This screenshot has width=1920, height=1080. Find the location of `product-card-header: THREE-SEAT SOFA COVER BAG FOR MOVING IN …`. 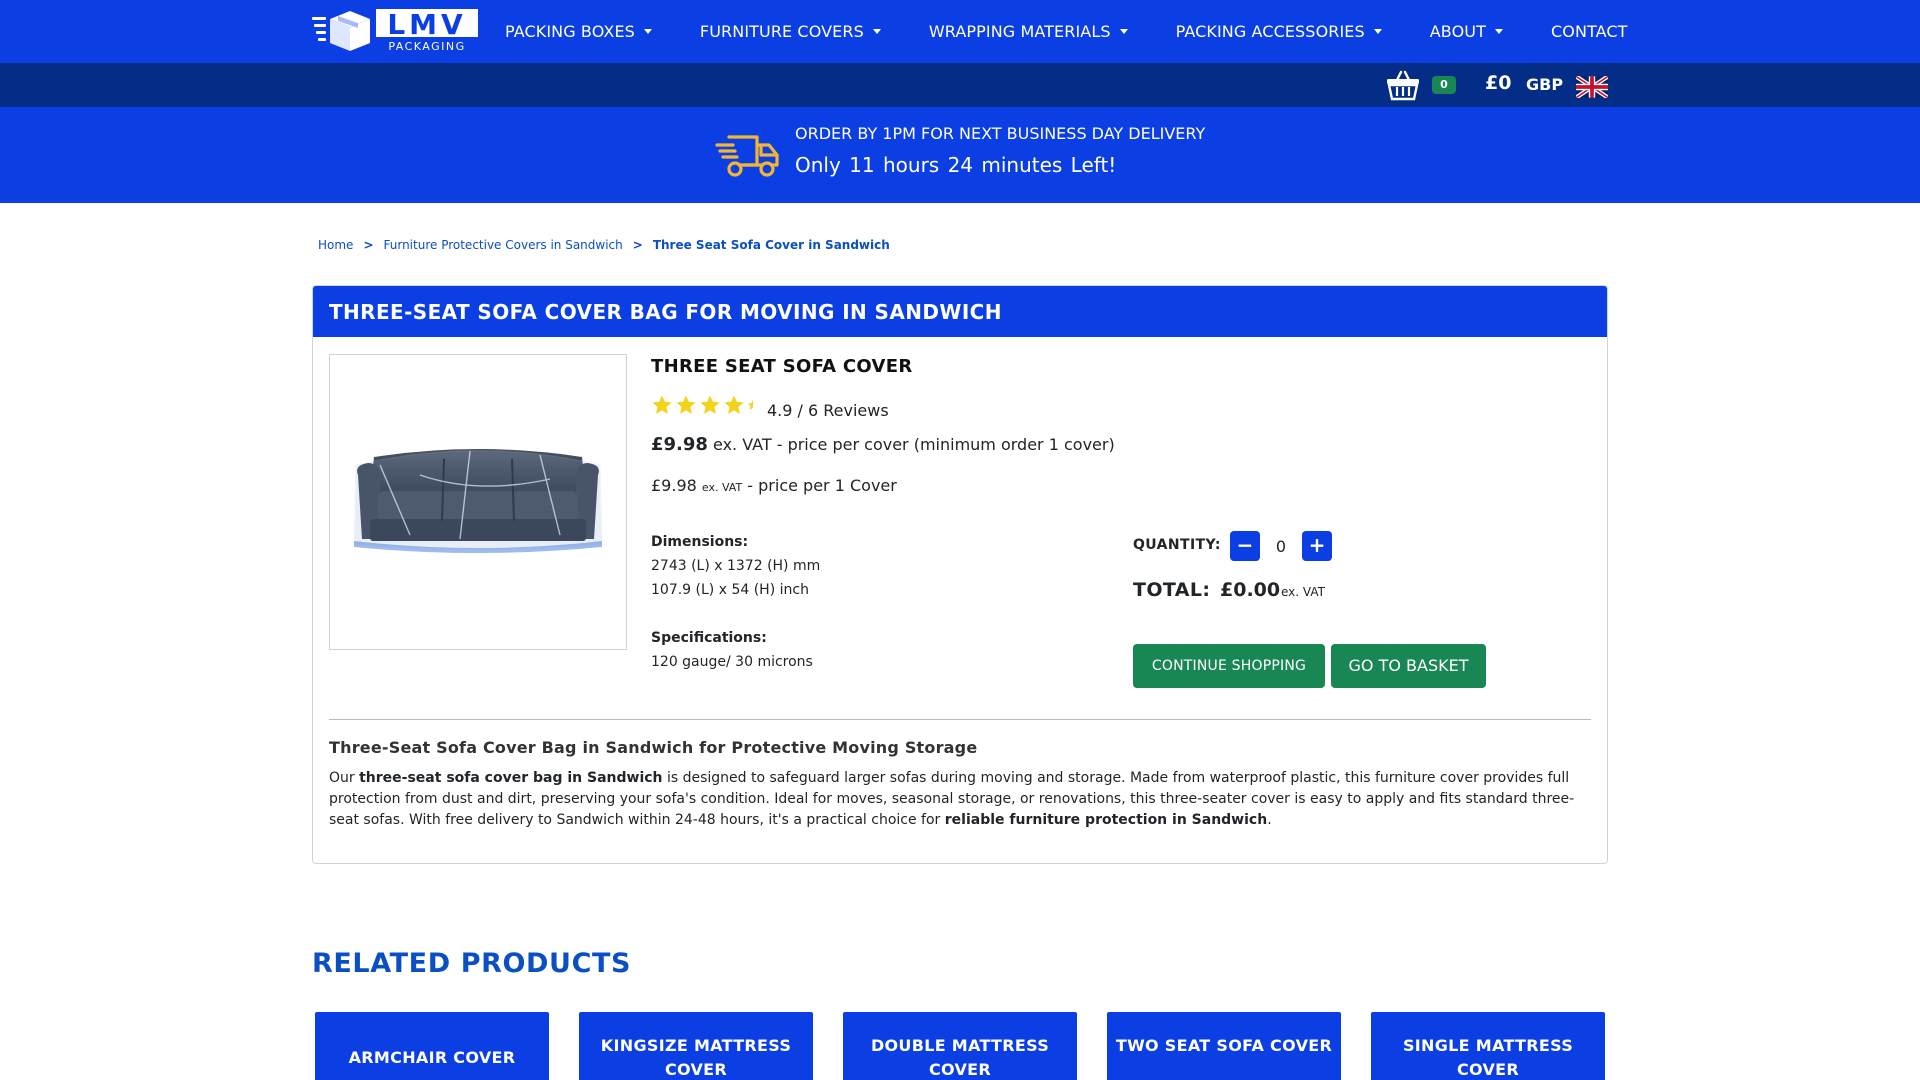

product-card-header: THREE-SEAT SOFA COVER BAG FOR MOVING IN … is located at coordinates (960, 311).